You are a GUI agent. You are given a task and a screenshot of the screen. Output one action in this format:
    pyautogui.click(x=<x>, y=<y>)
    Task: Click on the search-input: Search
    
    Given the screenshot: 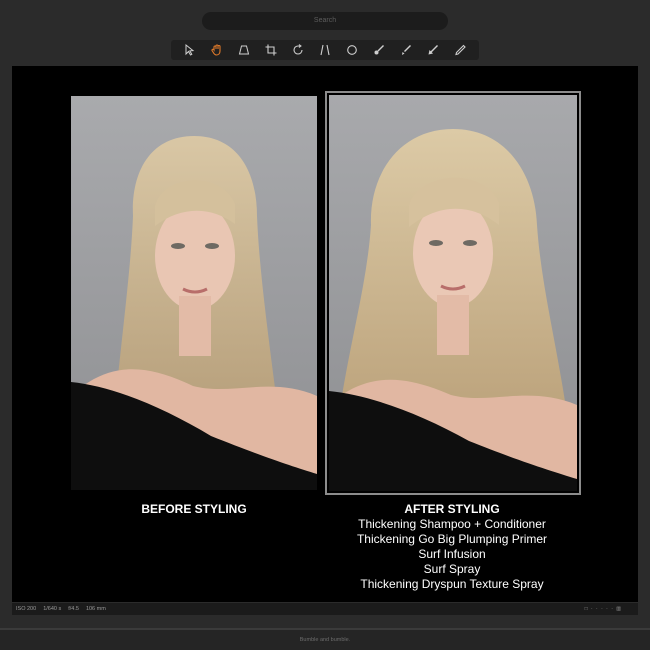 What is the action you would take?
    pyautogui.click(x=325, y=21)
    